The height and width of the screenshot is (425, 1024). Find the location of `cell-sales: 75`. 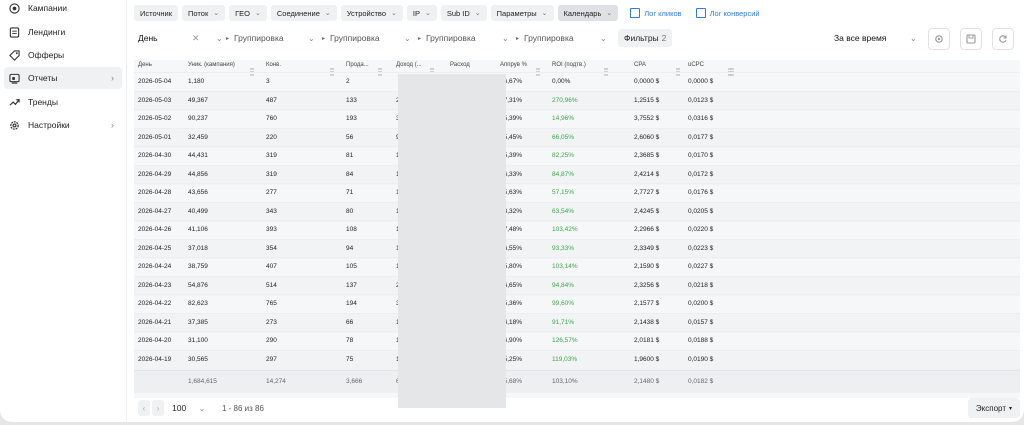

cell-sales: 75 is located at coordinates (350, 359).